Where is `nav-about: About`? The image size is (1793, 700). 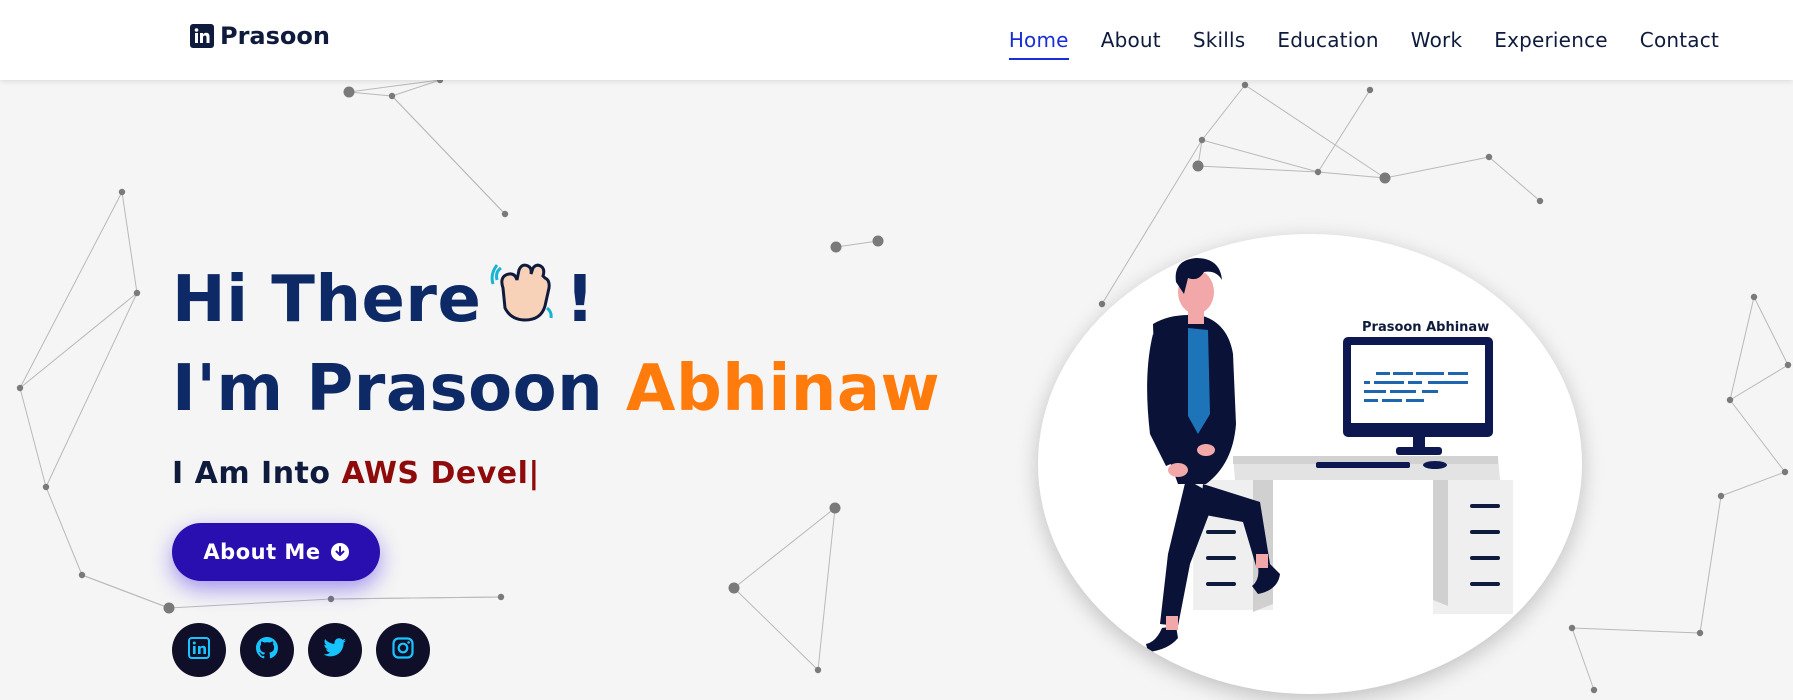 nav-about: About is located at coordinates (1131, 44).